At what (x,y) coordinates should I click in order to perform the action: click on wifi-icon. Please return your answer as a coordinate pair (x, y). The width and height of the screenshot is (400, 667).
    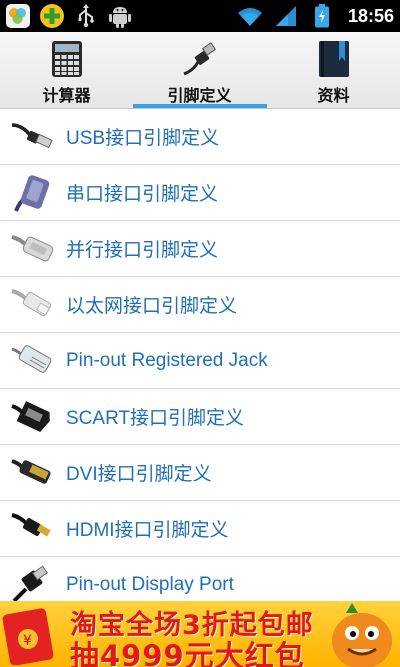
    Looking at the image, I should click on (250, 16).